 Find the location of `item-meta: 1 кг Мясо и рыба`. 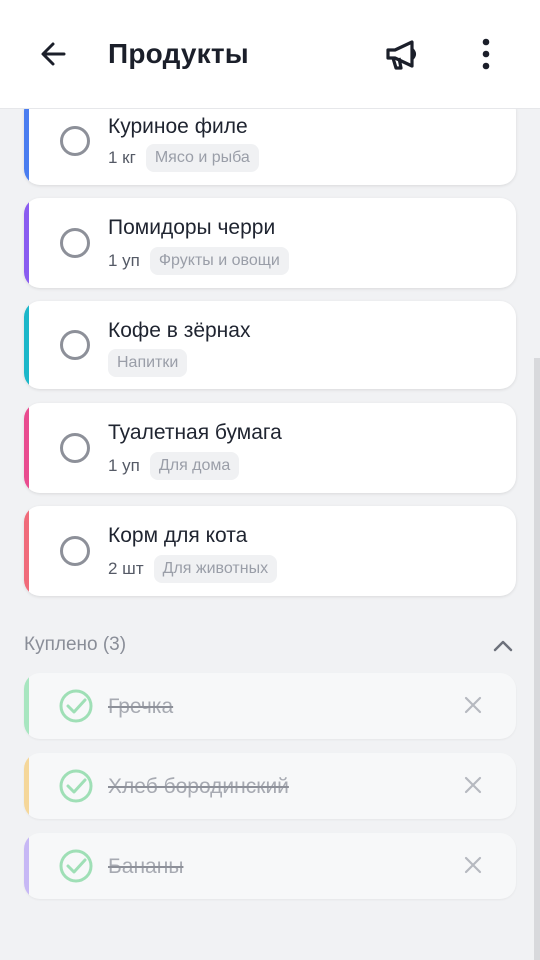

item-meta: 1 кг Мясо и рыба is located at coordinates (183, 158).